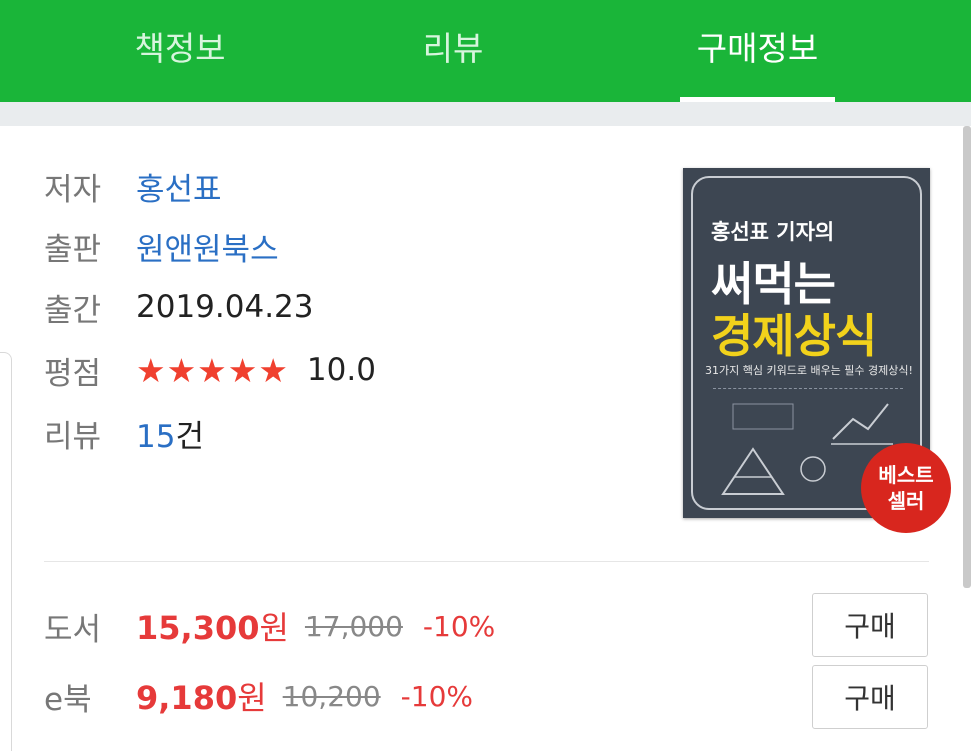 The width and height of the screenshot is (971, 751). What do you see at coordinates (353, 626) in the screenshot?
I see `book-original-price: 17,000` at bounding box center [353, 626].